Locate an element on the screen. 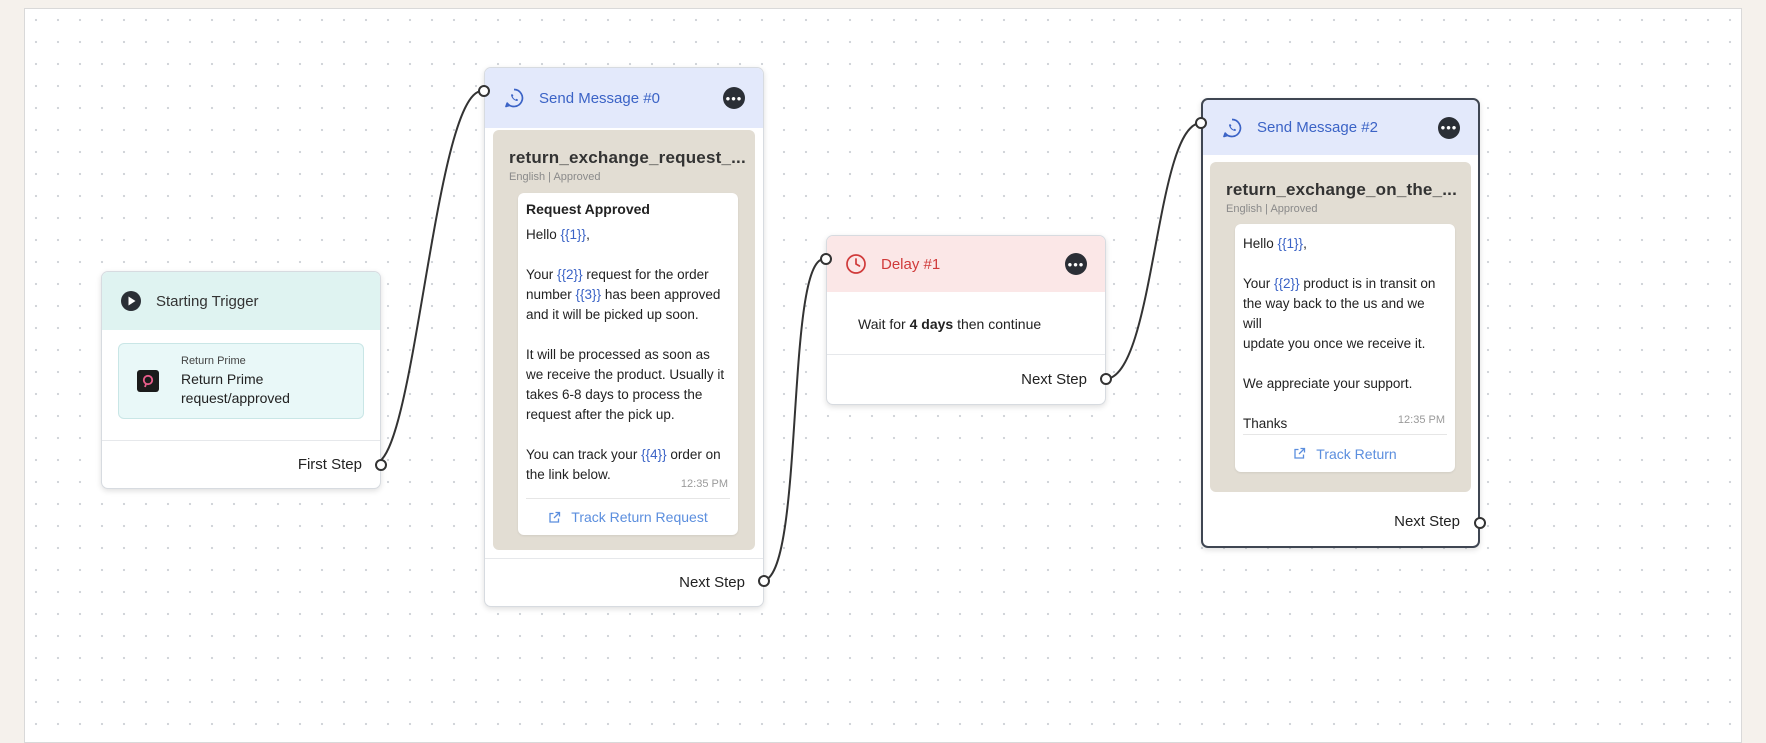 The image size is (1766, 743). delay-more-icon: ••• is located at coordinates (1076, 264).